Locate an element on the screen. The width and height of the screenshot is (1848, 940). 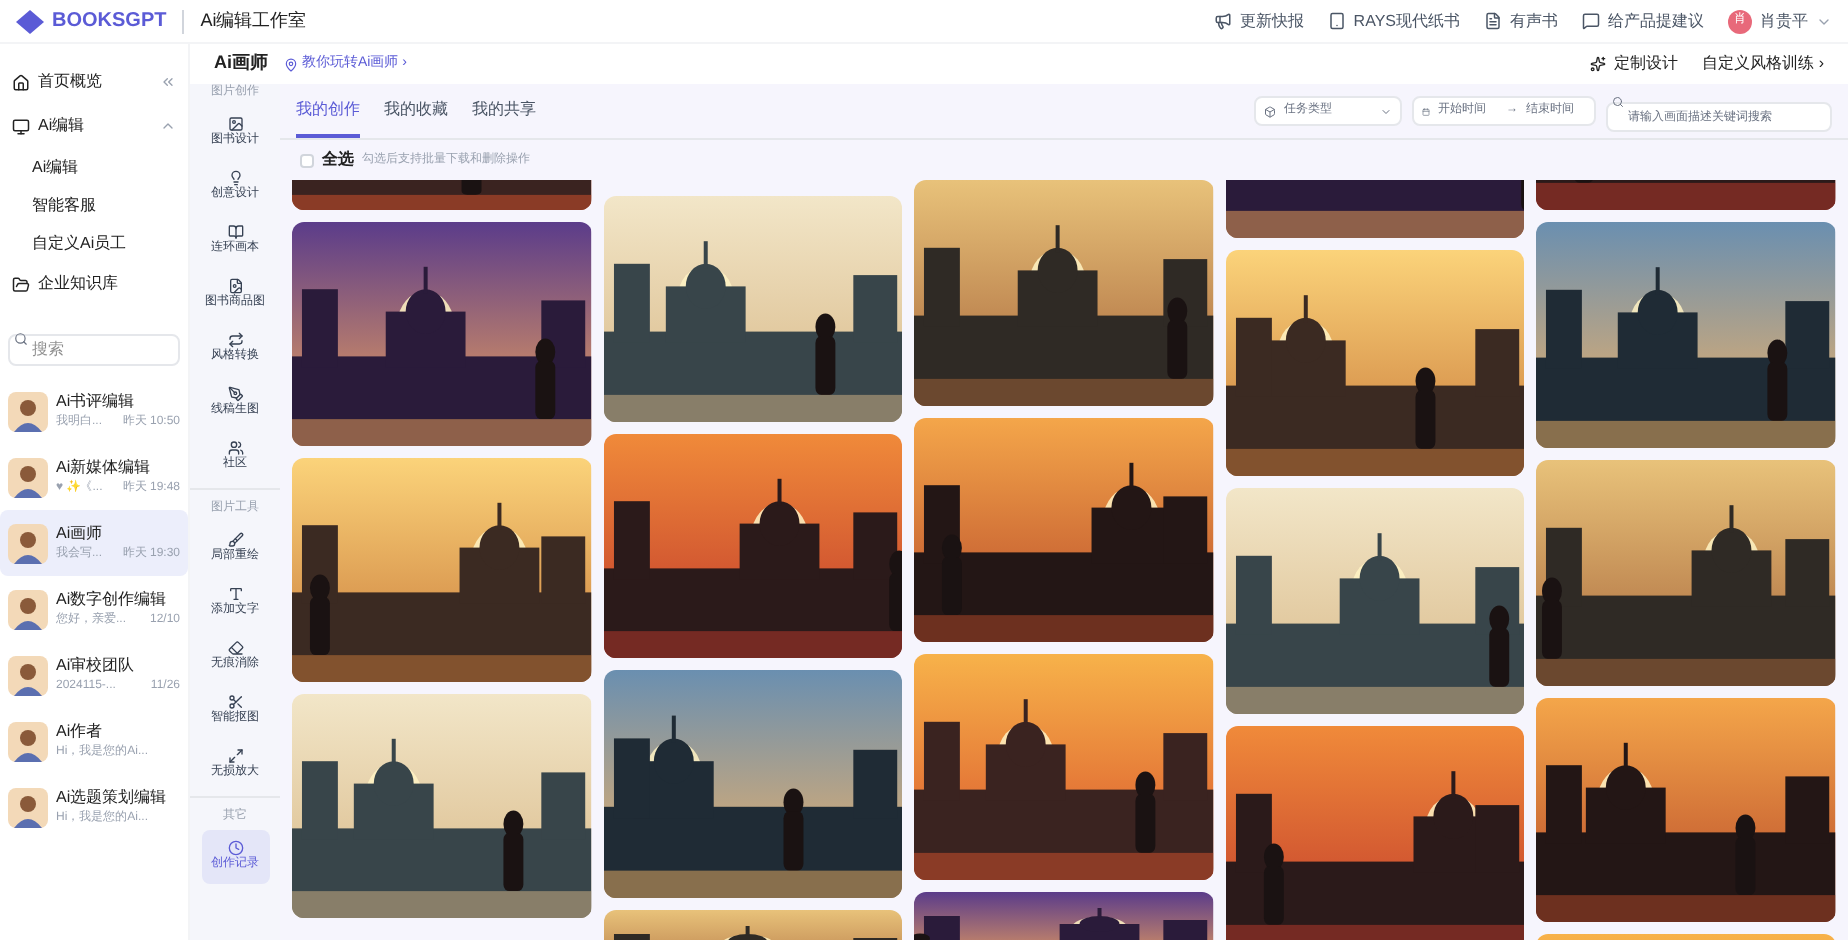
page-title: Ai画师 is located at coordinates (241, 63).